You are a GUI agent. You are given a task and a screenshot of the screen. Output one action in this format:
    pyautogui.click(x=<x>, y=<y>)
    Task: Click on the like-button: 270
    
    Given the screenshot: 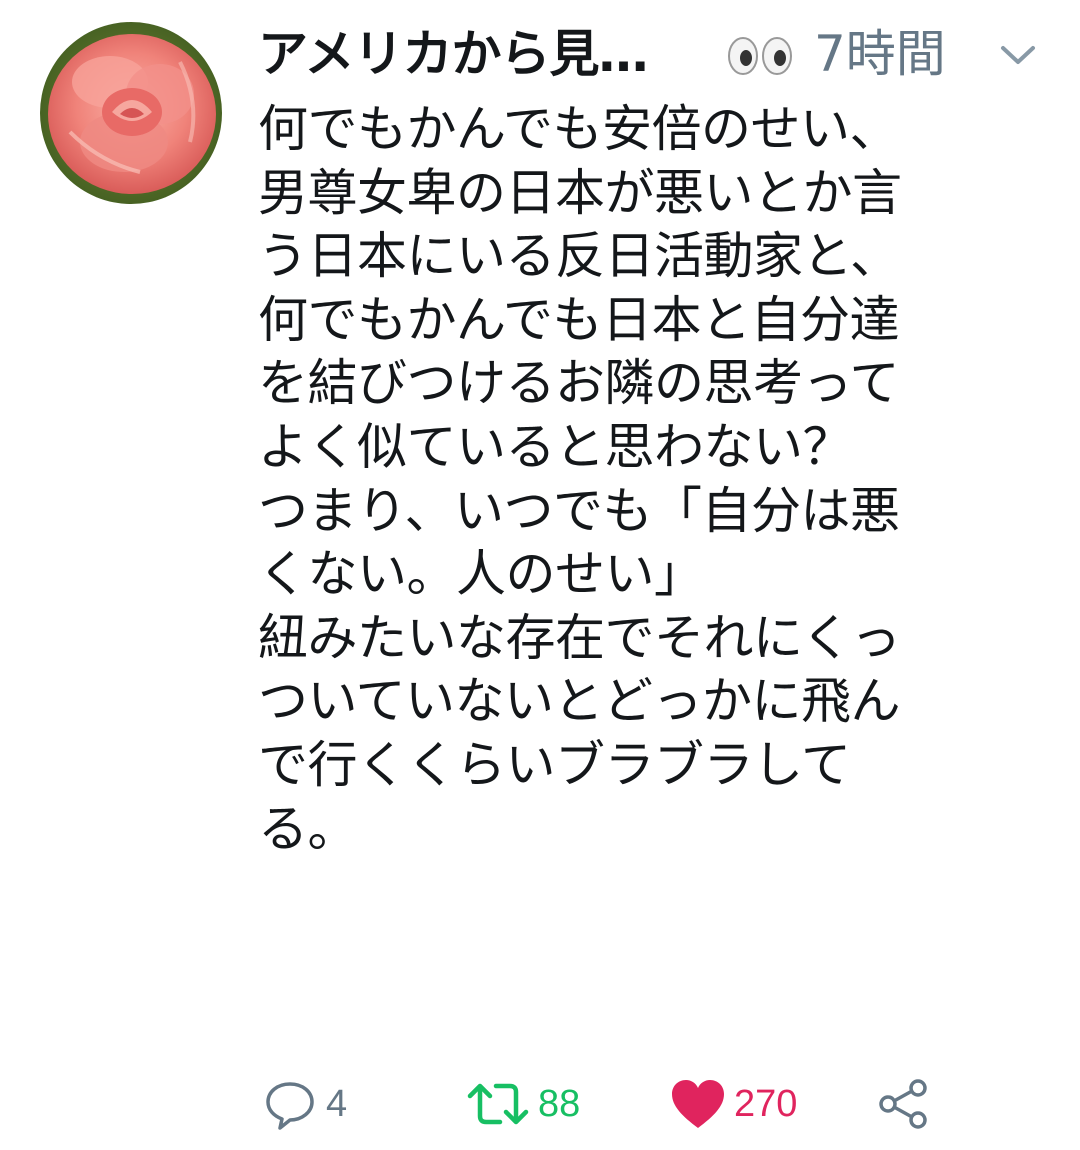 What is the action you would take?
    pyautogui.click(x=733, y=1104)
    